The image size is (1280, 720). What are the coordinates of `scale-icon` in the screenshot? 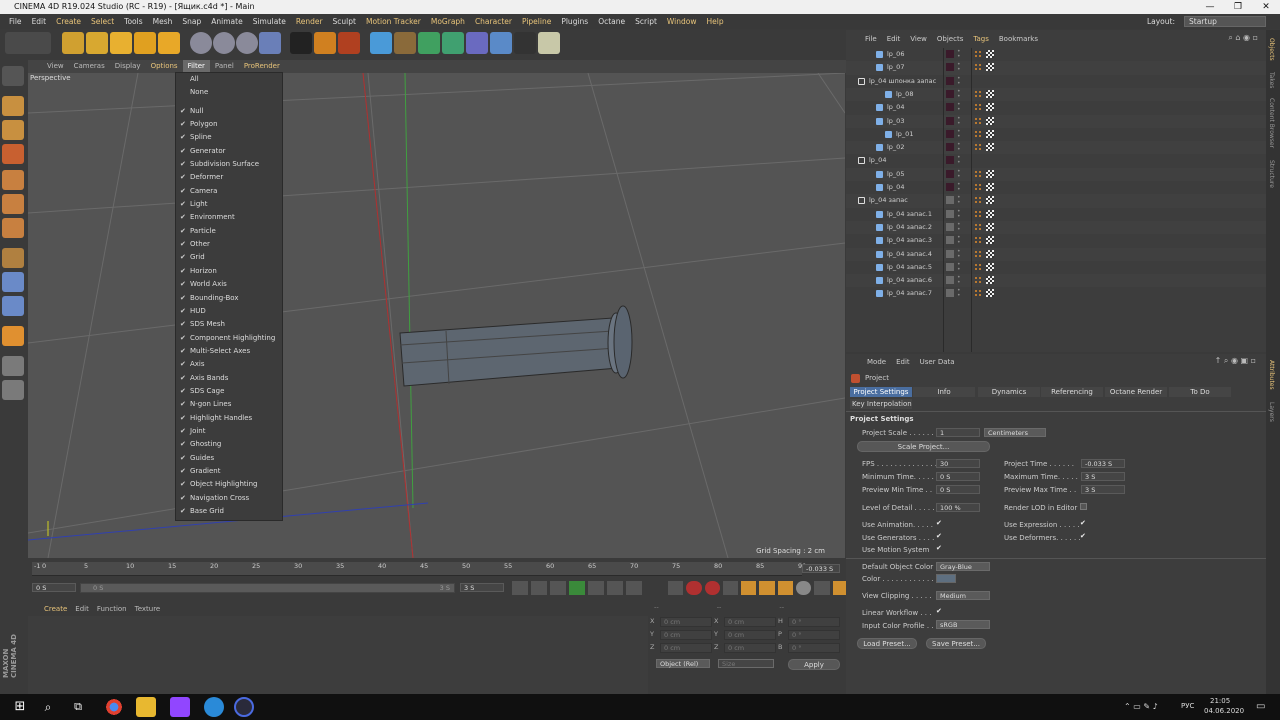 It's located at (121, 43).